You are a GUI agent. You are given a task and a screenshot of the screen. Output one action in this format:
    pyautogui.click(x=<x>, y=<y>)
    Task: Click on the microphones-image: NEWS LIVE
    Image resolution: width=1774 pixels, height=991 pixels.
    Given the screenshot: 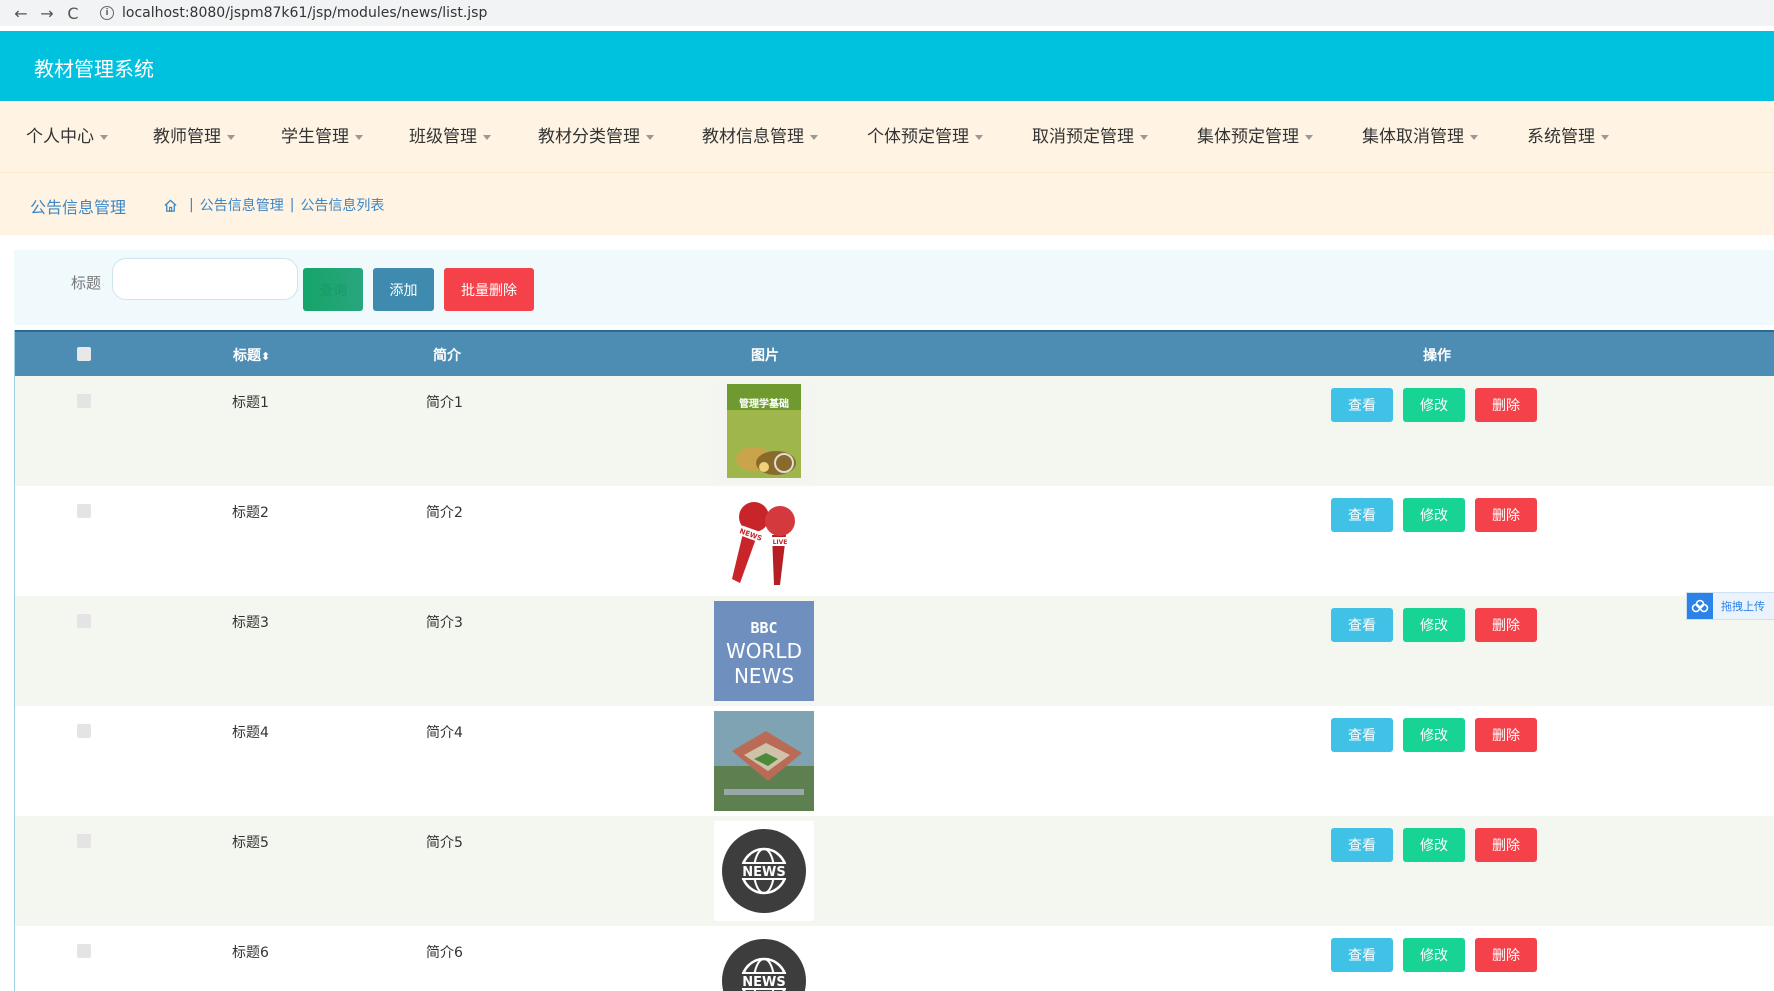 What is the action you would take?
    pyautogui.click(x=764, y=541)
    